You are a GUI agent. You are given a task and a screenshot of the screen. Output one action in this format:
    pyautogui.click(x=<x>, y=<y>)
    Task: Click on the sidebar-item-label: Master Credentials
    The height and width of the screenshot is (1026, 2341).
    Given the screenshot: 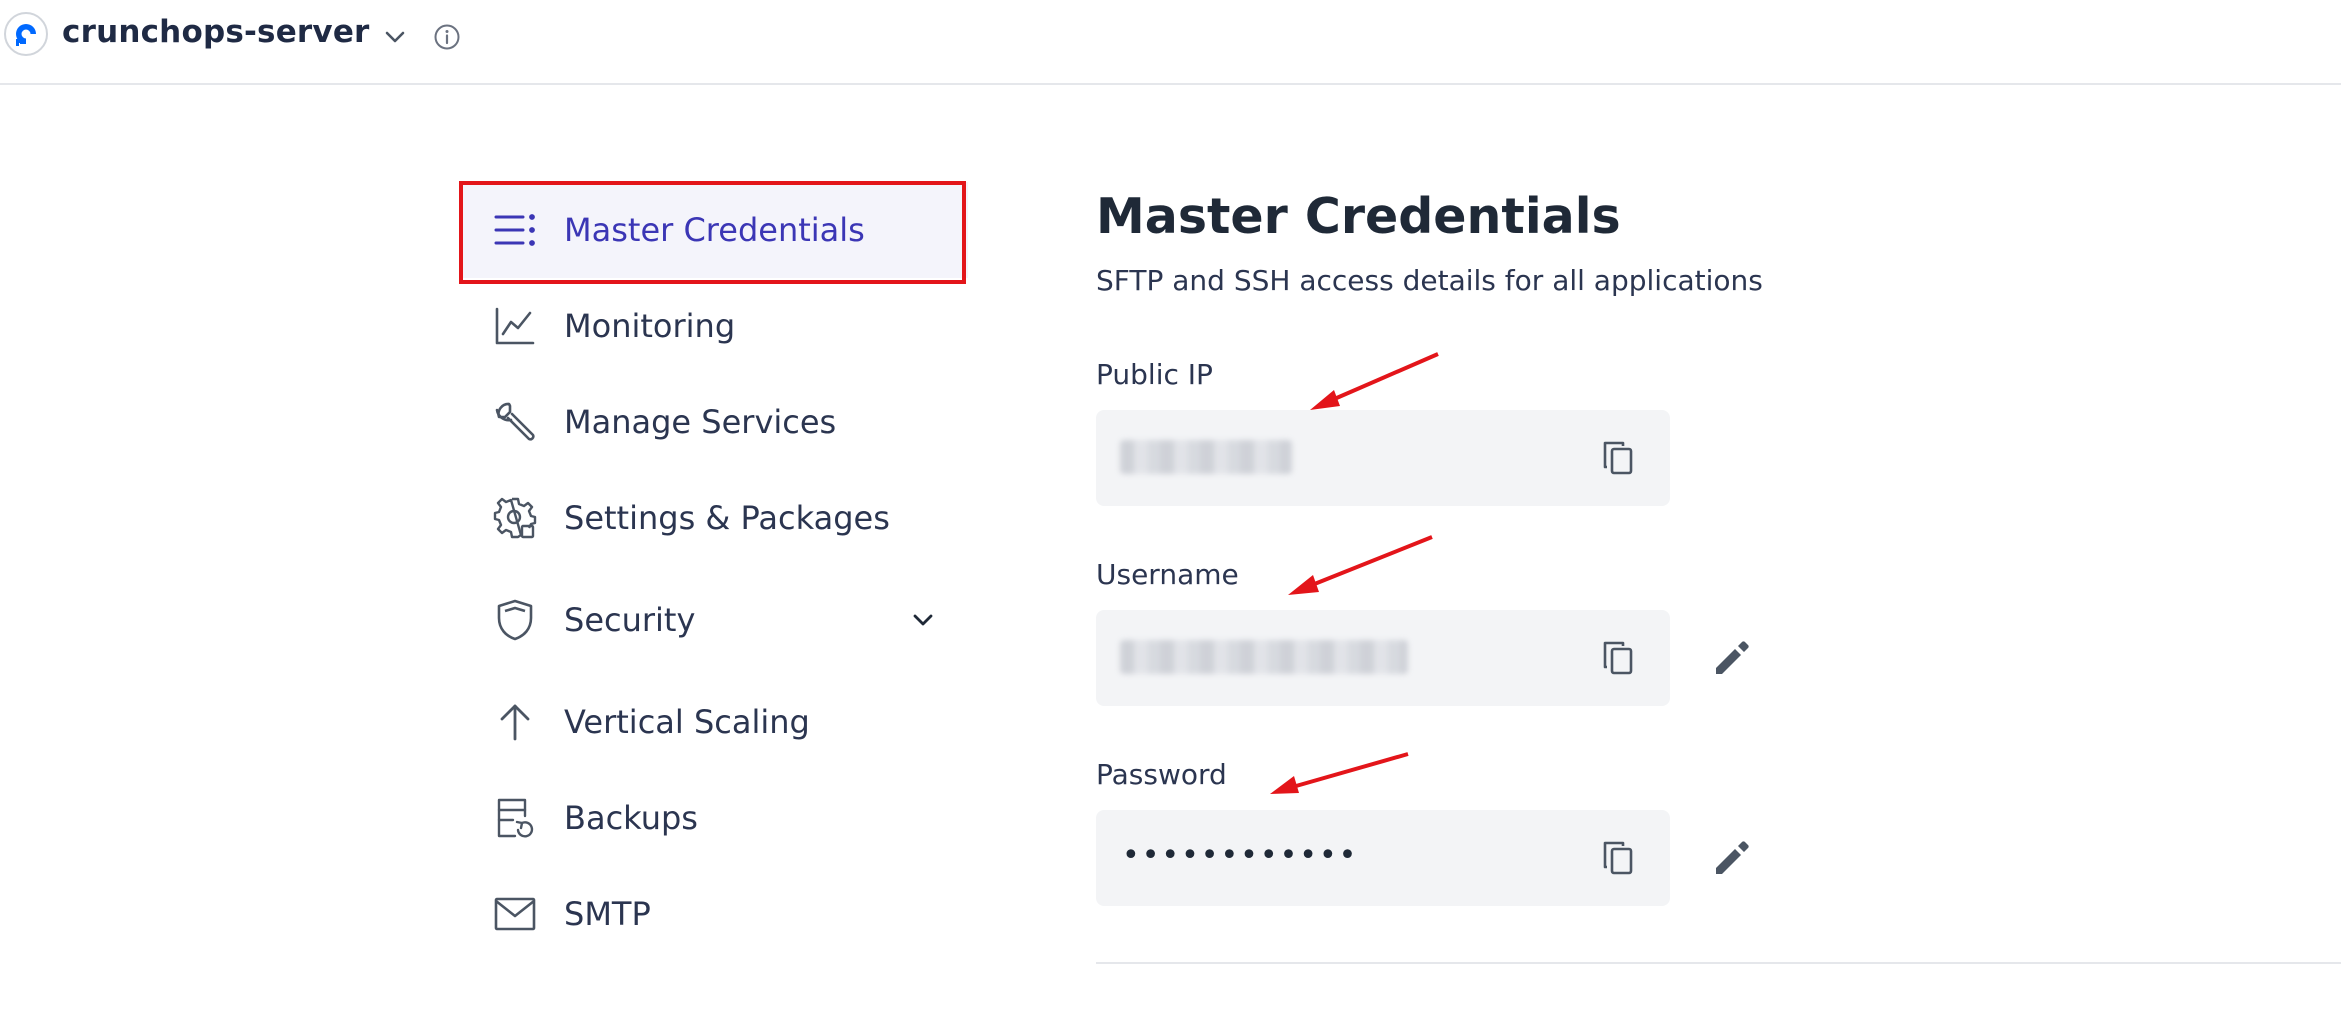 What is the action you would take?
    pyautogui.click(x=714, y=230)
    